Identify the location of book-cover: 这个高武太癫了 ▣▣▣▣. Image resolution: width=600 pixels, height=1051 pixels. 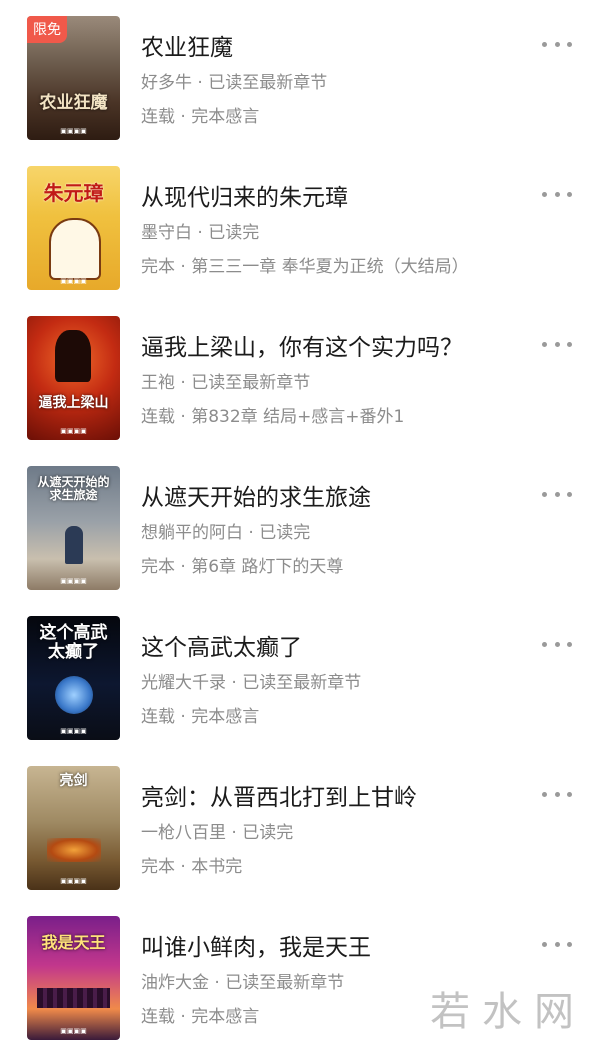
(73, 678).